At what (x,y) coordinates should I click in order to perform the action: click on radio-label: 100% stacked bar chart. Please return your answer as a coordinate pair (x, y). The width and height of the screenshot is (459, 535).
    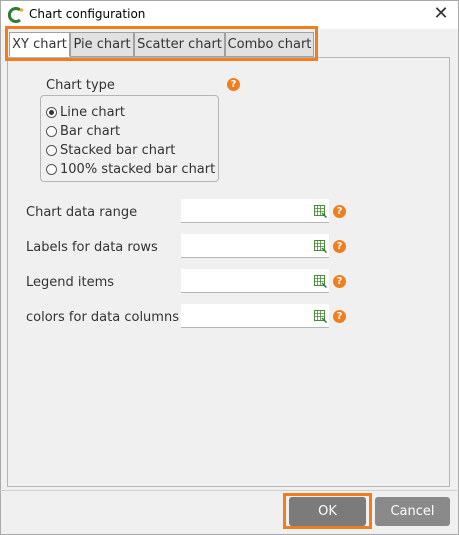
    Looking at the image, I should click on (138, 169).